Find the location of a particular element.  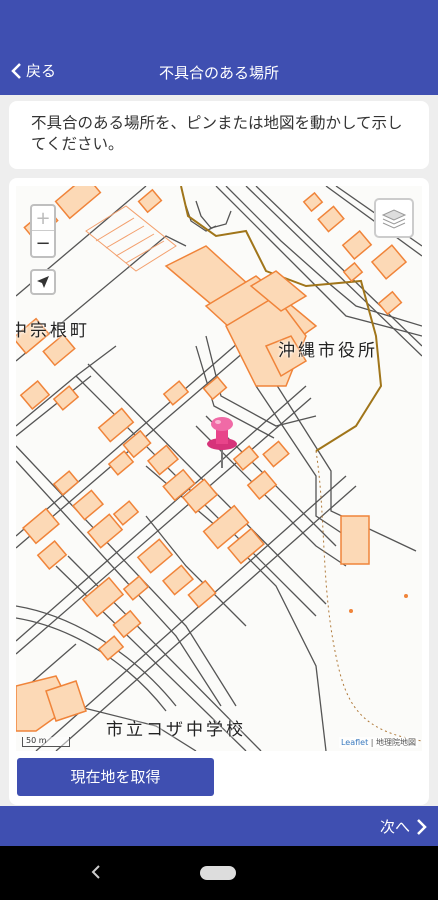

map-label-town: 中宗根町 is located at coordinates (53, 331).